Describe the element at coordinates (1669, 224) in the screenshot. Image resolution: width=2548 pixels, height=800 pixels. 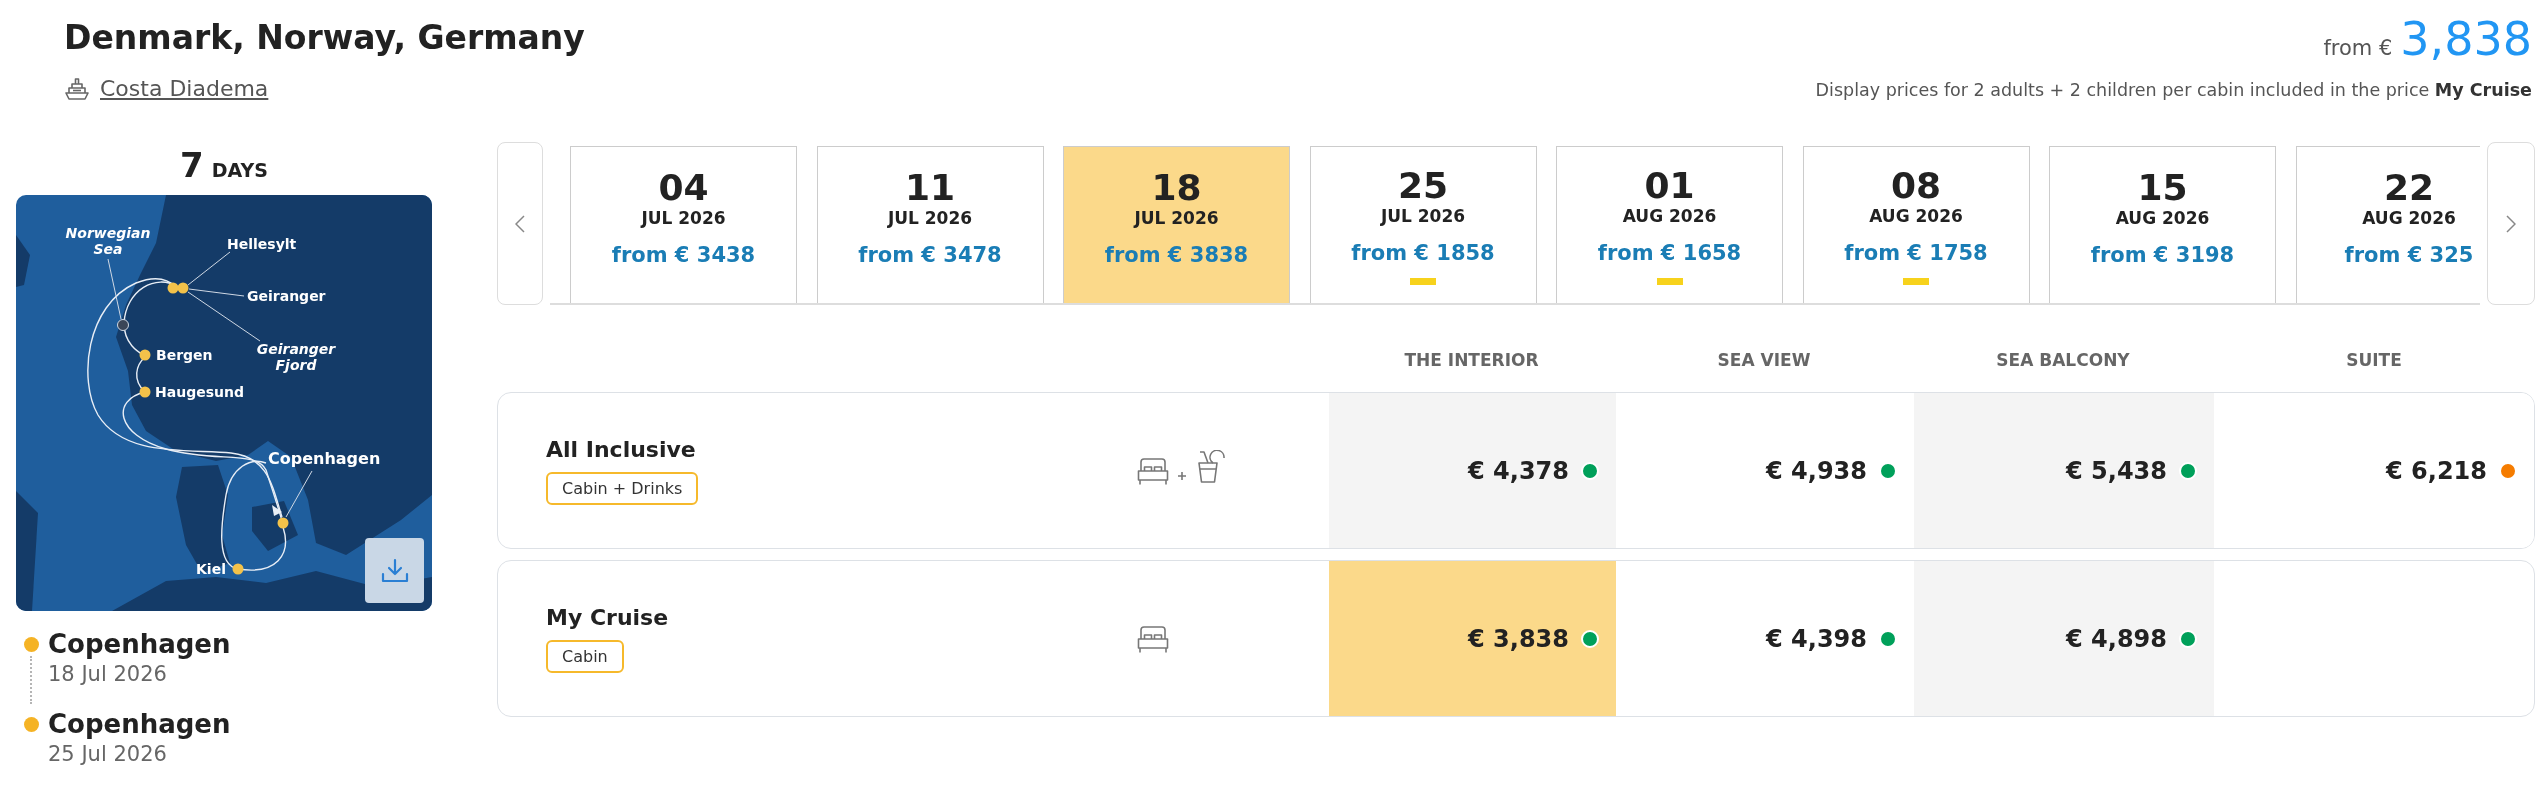
I see `date-tab: 01 AUG 2026 from € 1658` at that location.